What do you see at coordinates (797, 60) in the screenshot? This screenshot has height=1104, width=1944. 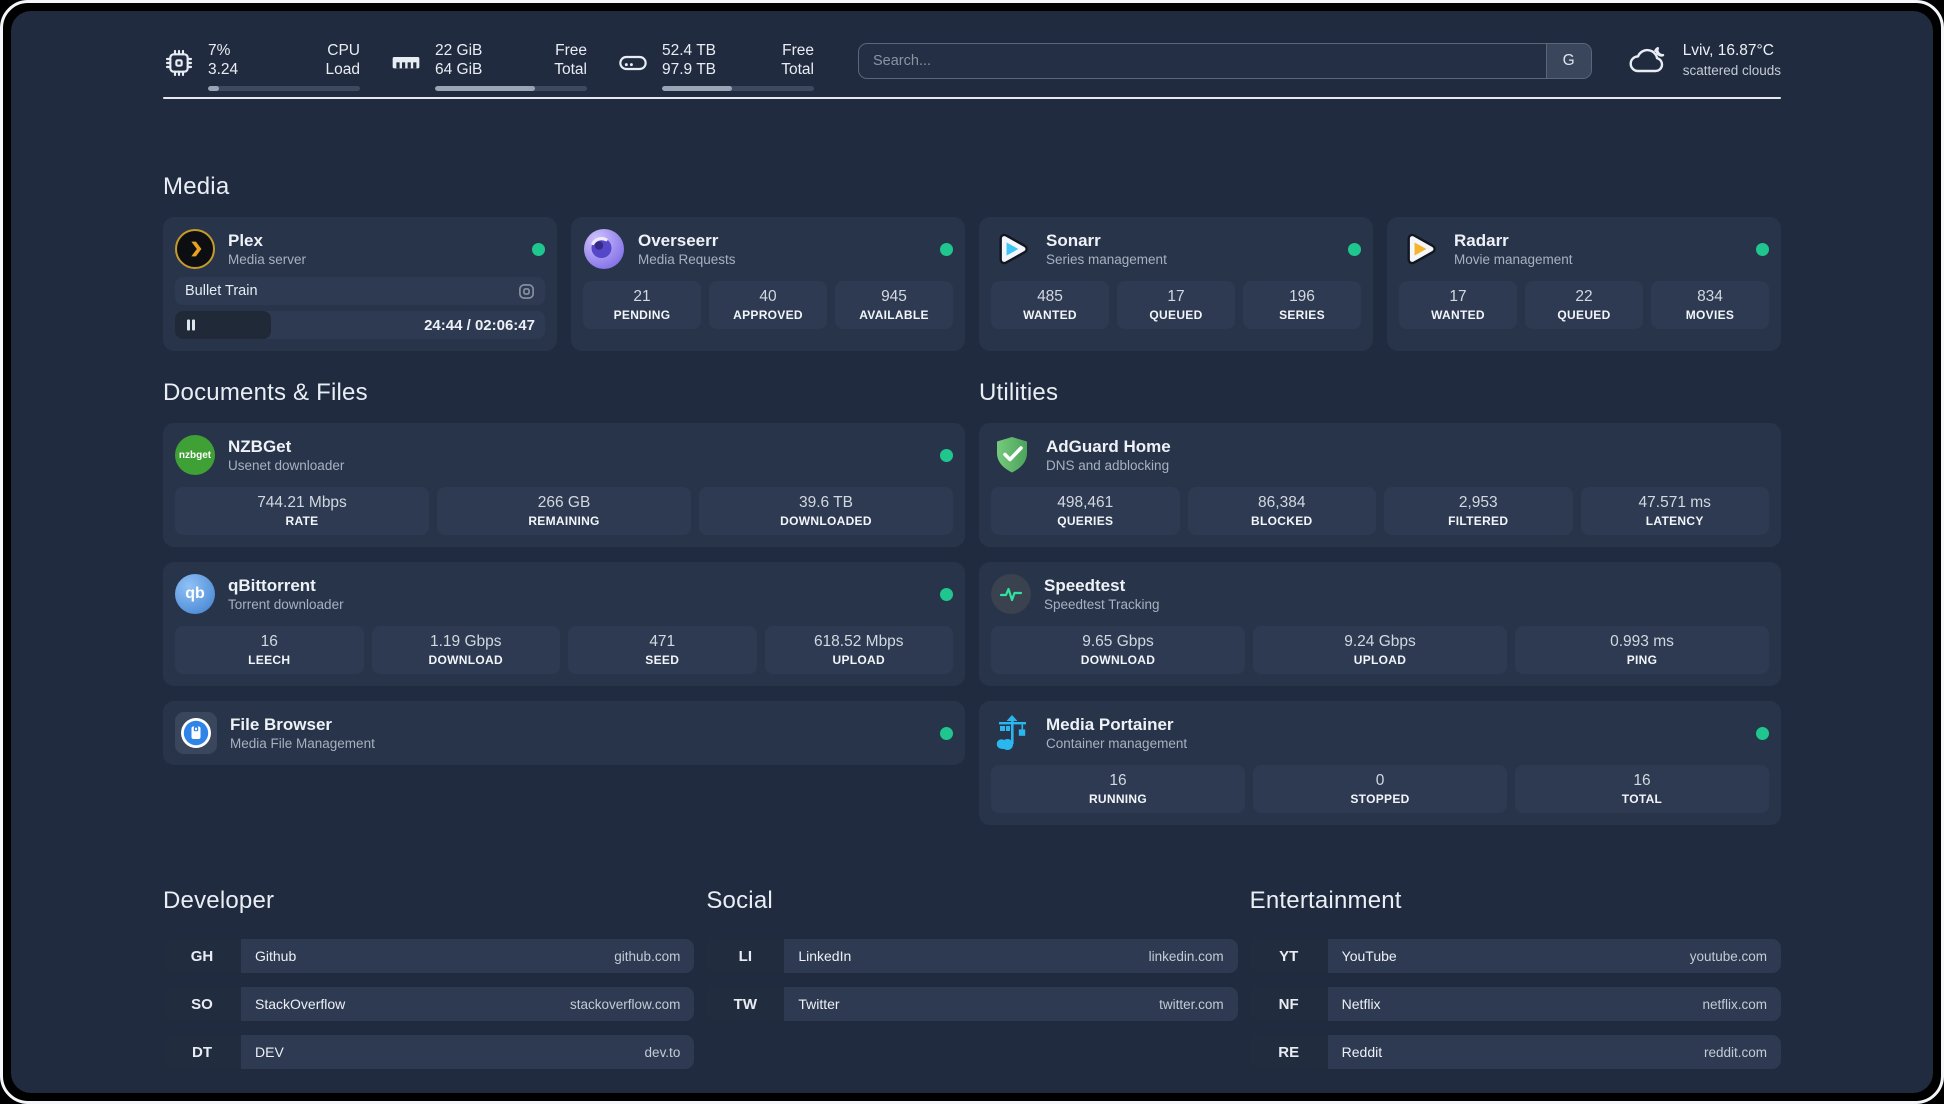 I see `disk-labels: Free Total` at bounding box center [797, 60].